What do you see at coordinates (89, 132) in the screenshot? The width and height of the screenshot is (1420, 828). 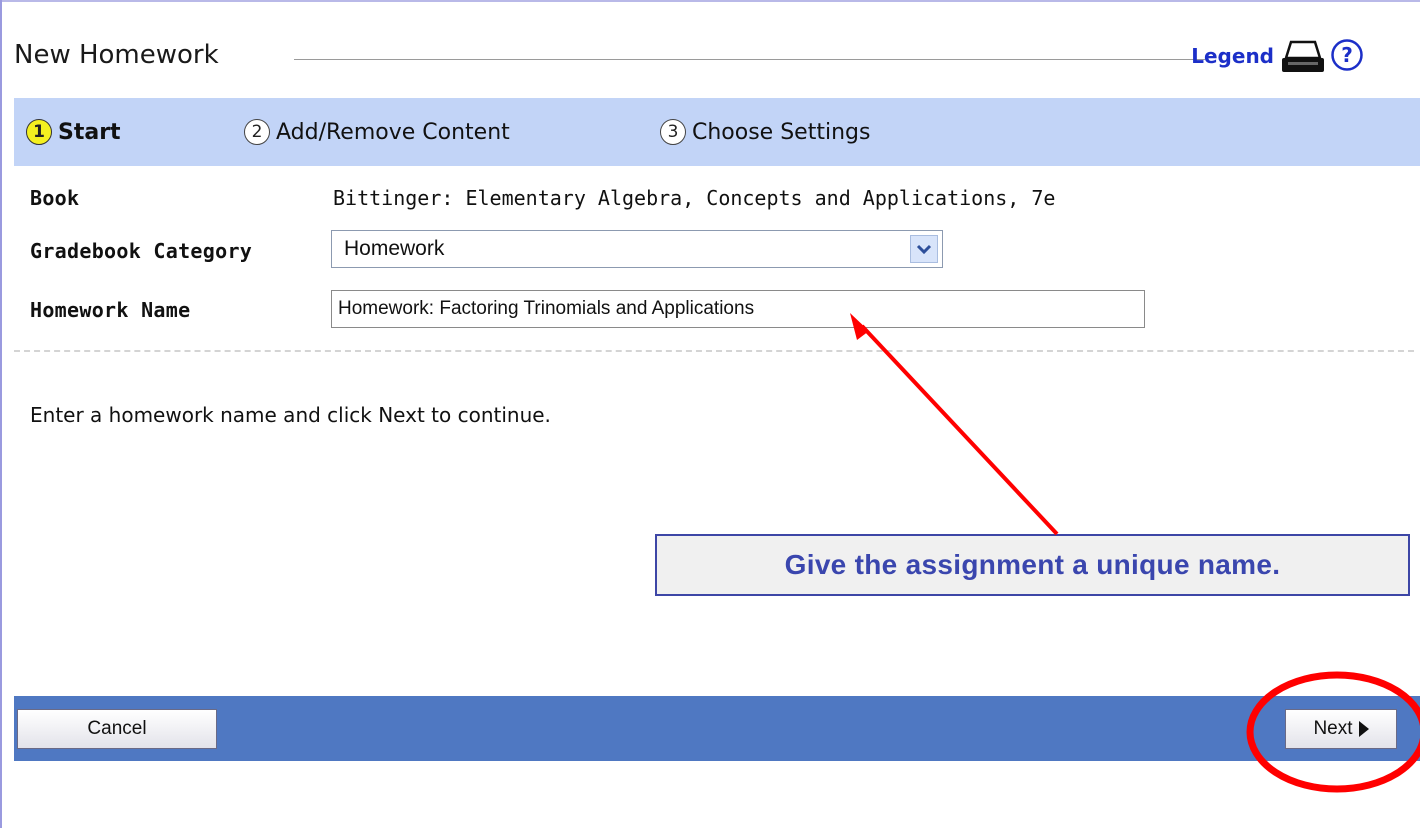 I see `step-label: Start` at bounding box center [89, 132].